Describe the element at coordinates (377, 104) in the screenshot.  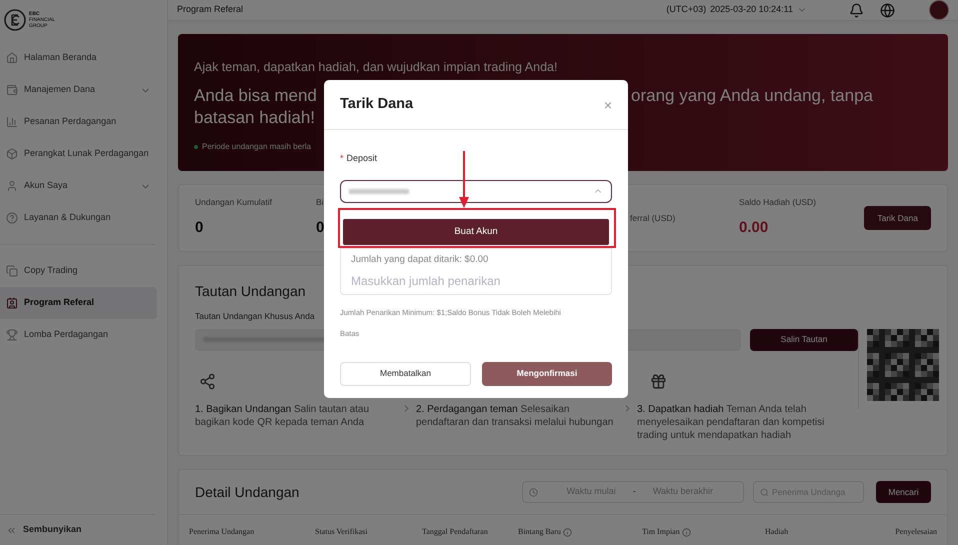
I see `dialog-title: Tarik Dana` at that location.